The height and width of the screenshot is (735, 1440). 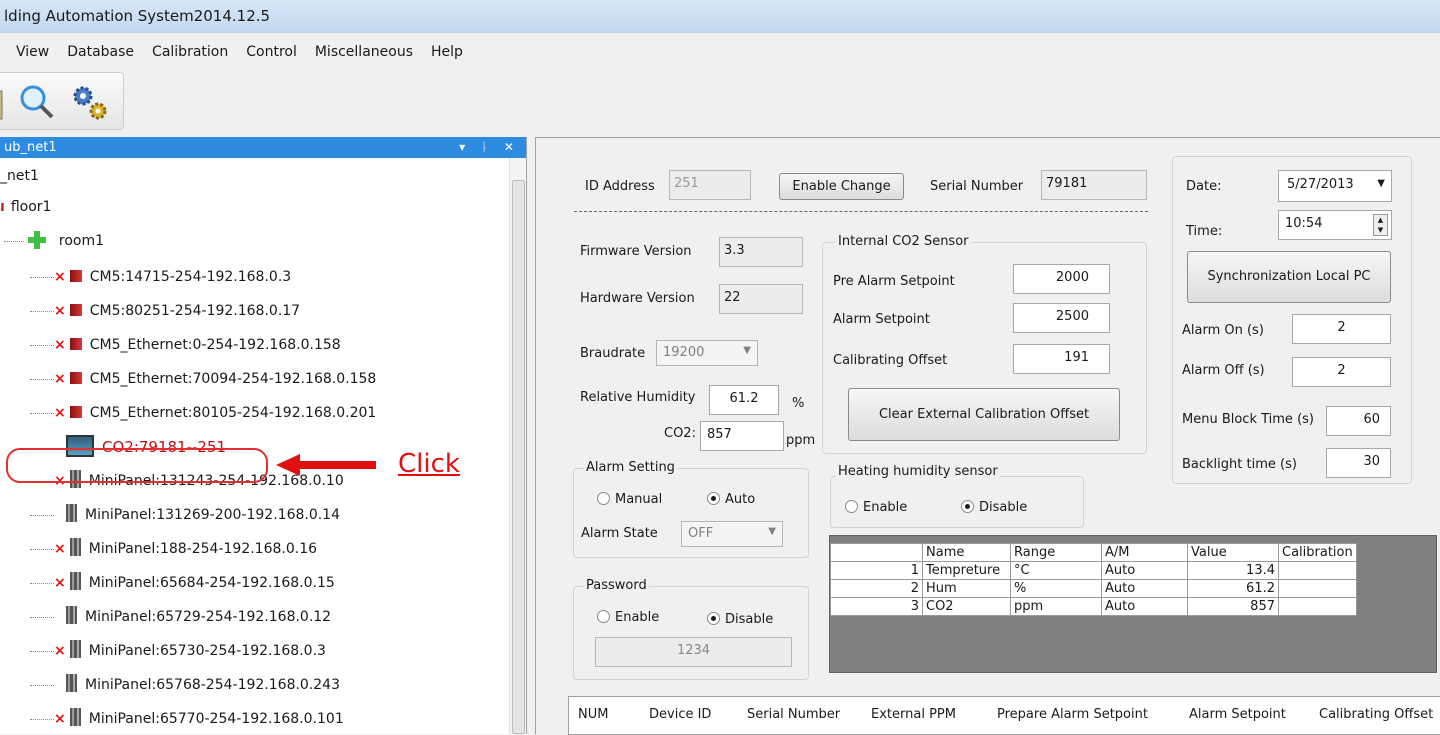 I want to click on menu-database: Database, so click(x=100, y=52).